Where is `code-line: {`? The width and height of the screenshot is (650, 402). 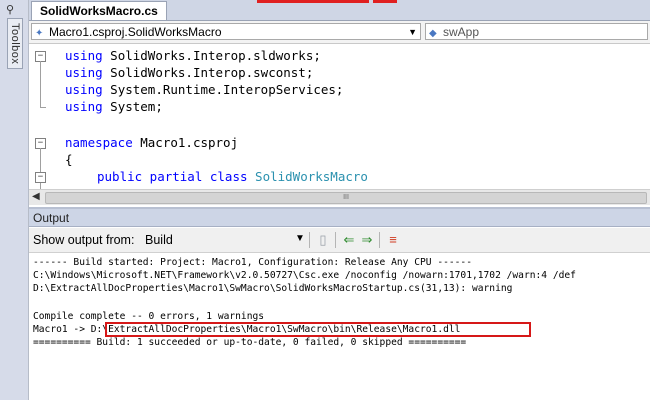
code-line: { is located at coordinates (69, 159).